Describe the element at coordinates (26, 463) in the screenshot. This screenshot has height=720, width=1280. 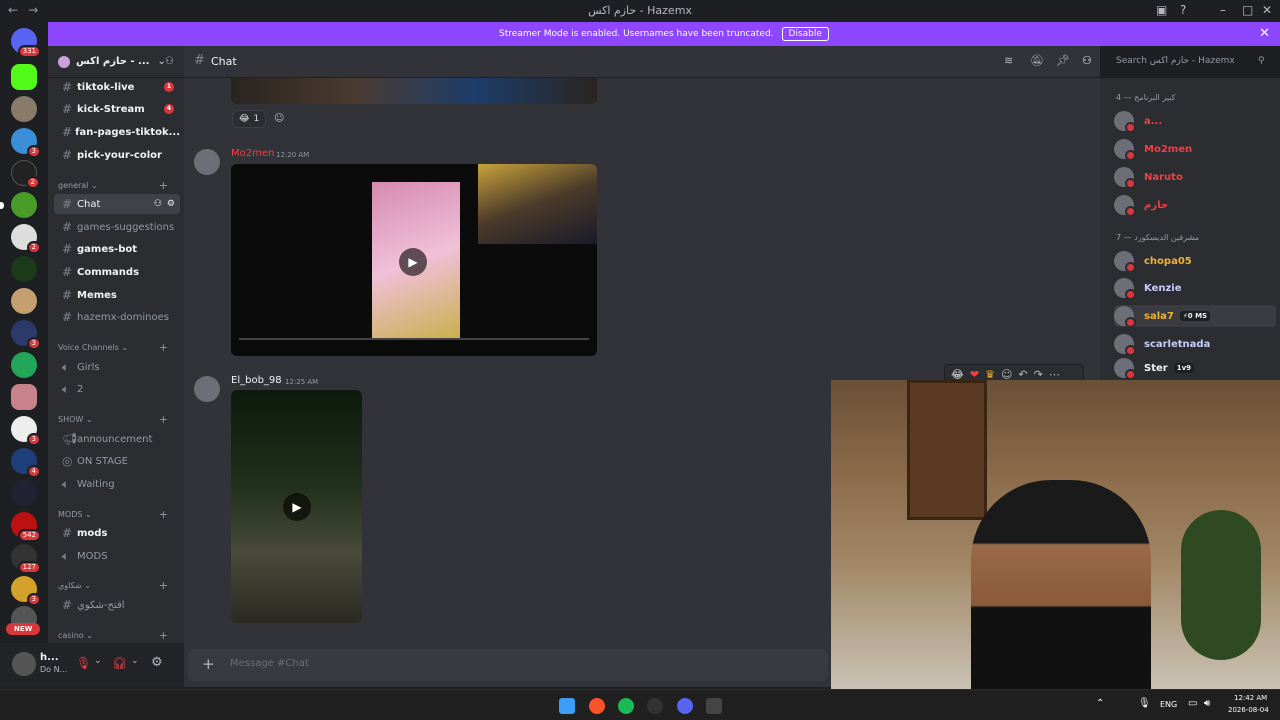
I see `server-icon: 4` at that location.